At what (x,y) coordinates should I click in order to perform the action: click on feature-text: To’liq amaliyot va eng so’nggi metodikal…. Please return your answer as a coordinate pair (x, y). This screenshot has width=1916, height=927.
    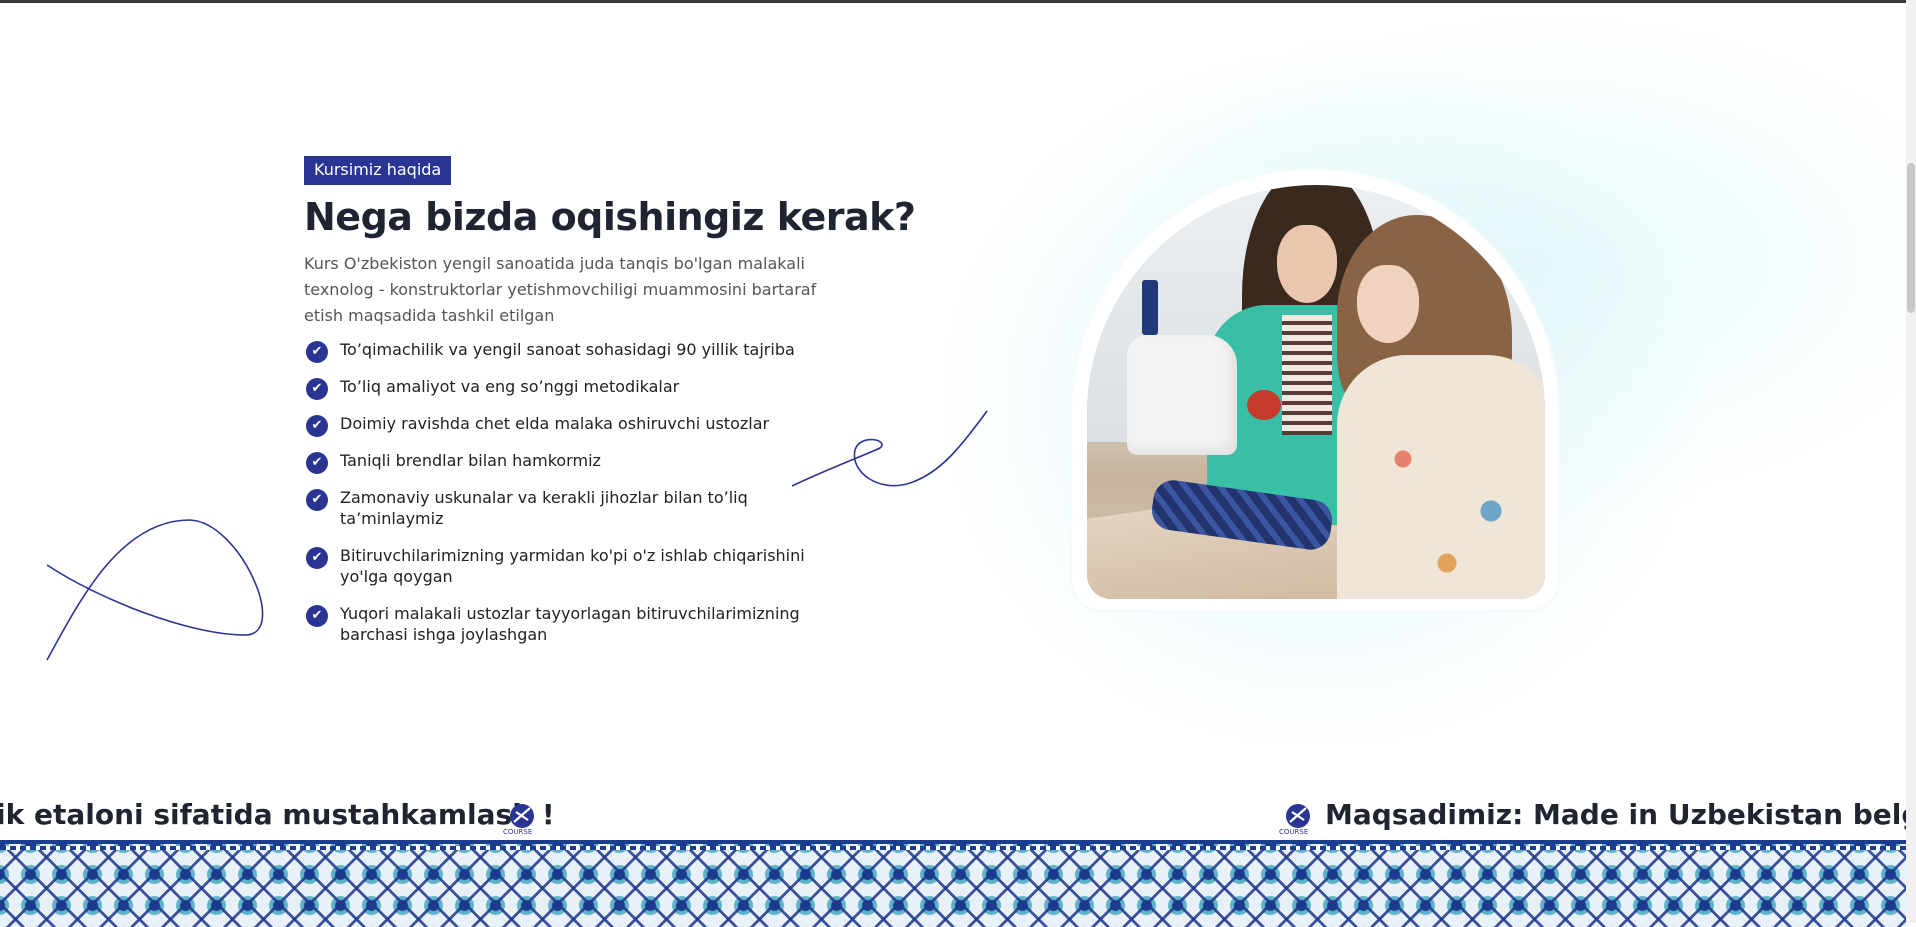
    Looking at the image, I should click on (510, 386).